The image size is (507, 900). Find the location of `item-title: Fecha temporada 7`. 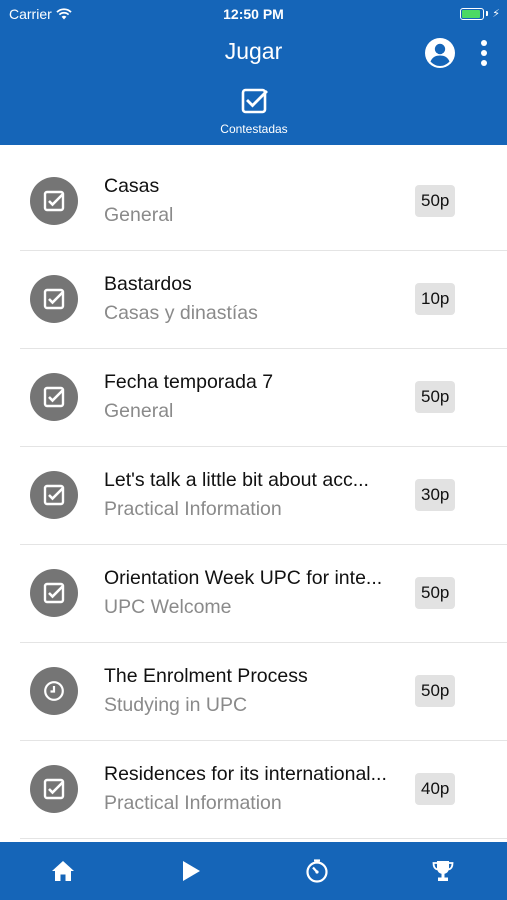

item-title: Fecha temporada 7 is located at coordinates (189, 382).